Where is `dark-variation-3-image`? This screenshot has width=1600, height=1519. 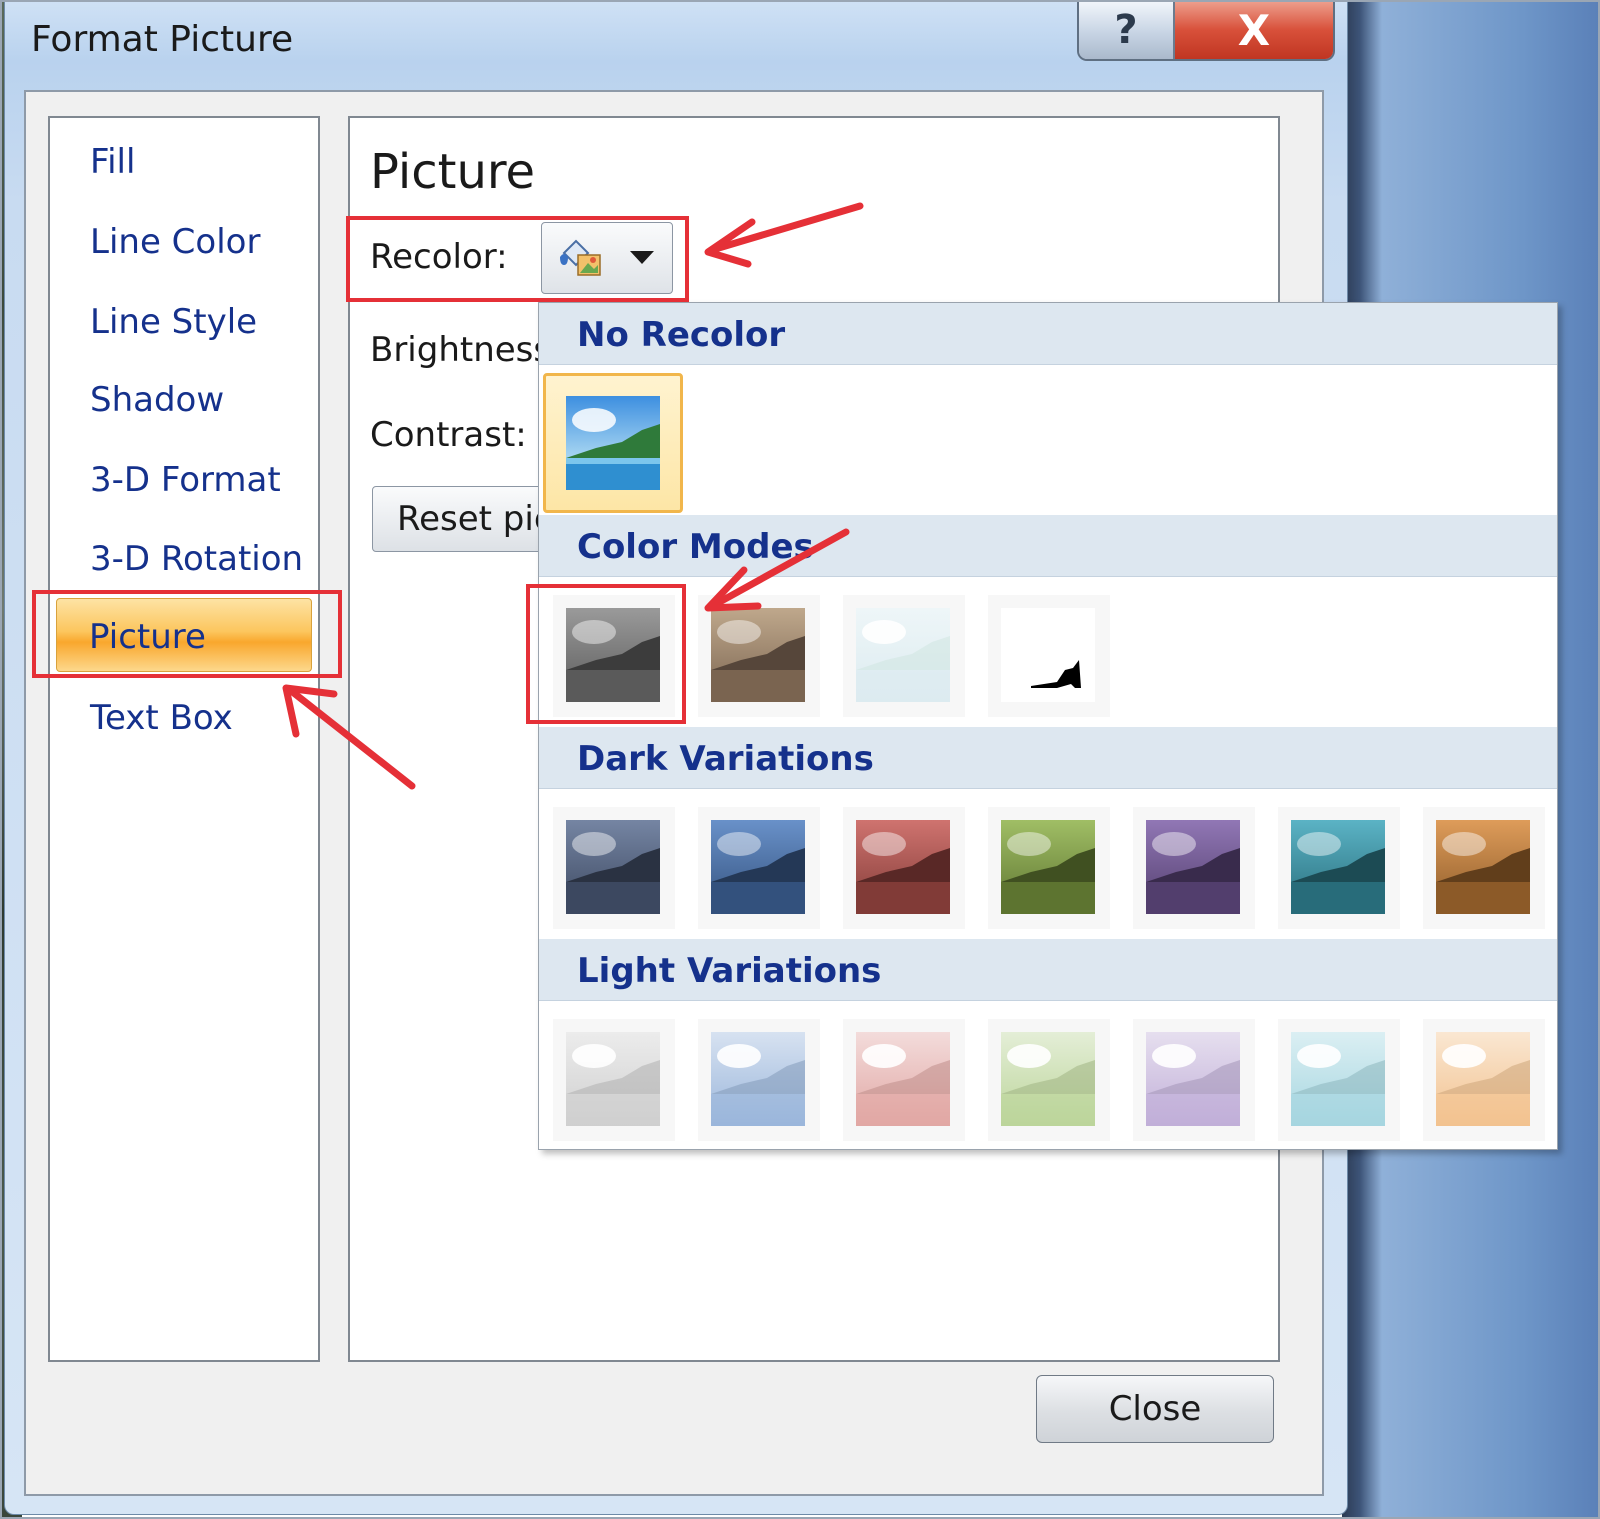 dark-variation-3-image is located at coordinates (903, 867).